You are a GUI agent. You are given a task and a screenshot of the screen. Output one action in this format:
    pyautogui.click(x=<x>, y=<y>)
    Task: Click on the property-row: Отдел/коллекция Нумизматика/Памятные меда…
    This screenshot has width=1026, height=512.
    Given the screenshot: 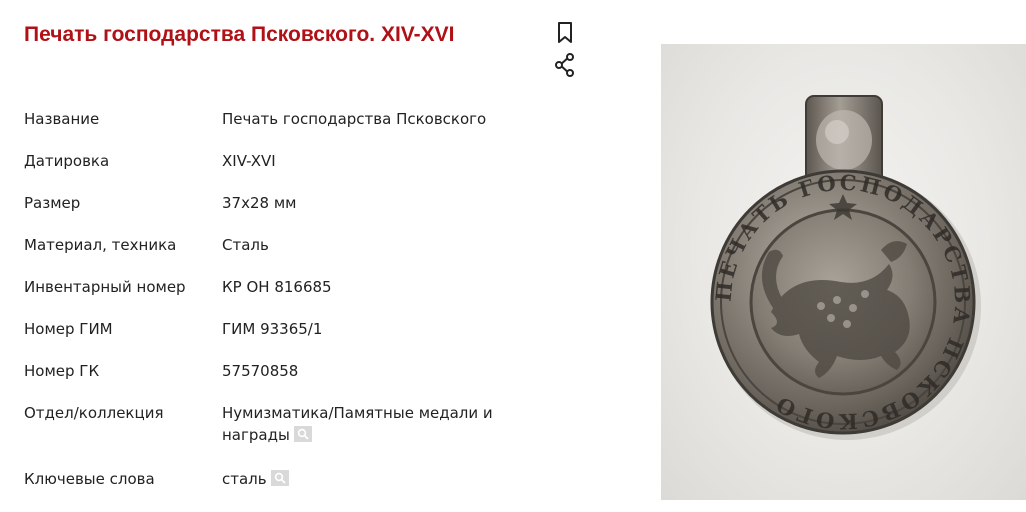 What is the action you would take?
    pyautogui.click(x=284, y=424)
    